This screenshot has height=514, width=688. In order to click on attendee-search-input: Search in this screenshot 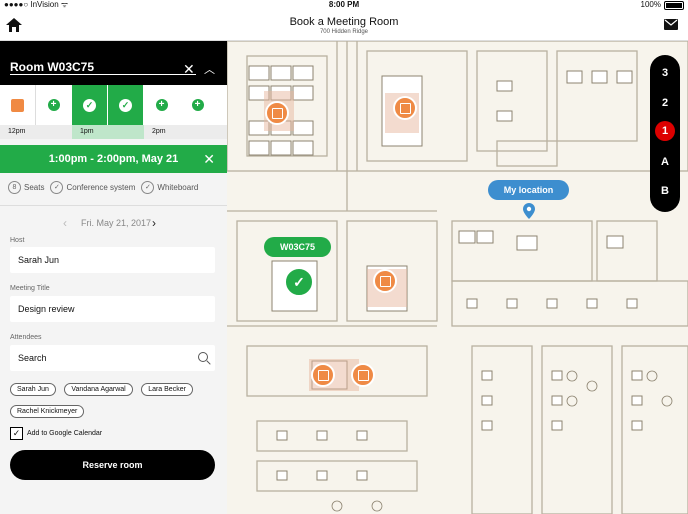, I will do `click(112, 358)`.